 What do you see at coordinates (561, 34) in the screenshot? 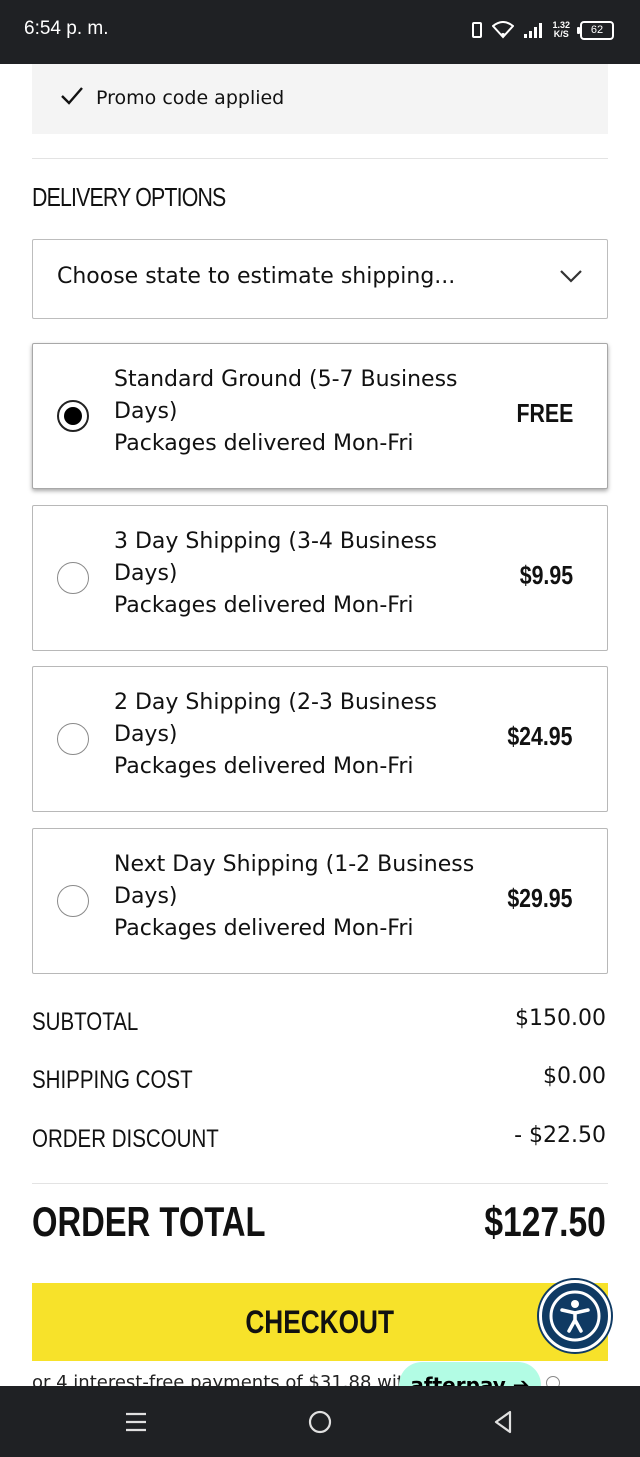
I see `network-speed-unit: K/S` at bounding box center [561, 34].